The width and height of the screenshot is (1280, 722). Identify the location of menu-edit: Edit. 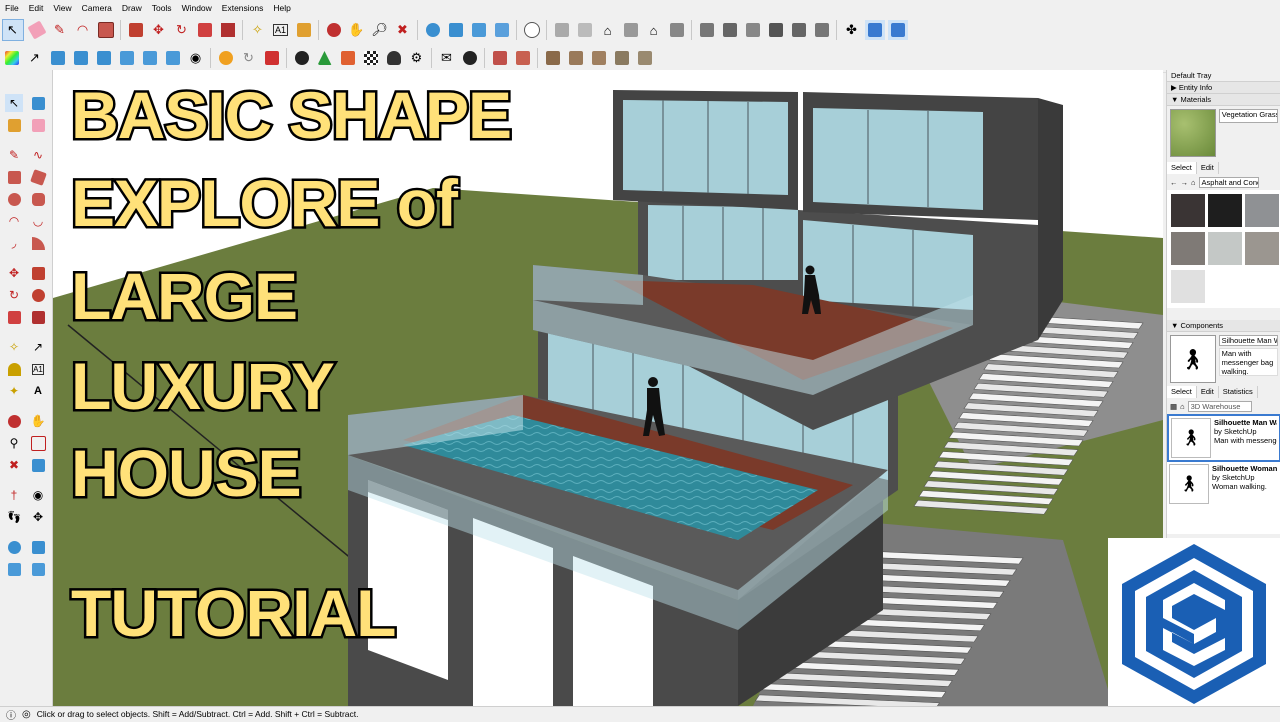
(36, 8).